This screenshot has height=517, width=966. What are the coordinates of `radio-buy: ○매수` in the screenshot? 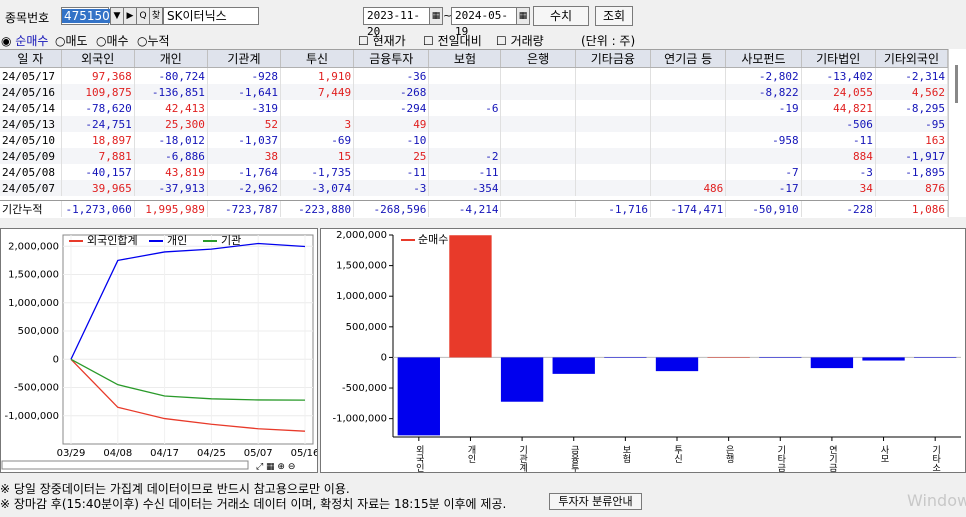 It's located at (112, 40).